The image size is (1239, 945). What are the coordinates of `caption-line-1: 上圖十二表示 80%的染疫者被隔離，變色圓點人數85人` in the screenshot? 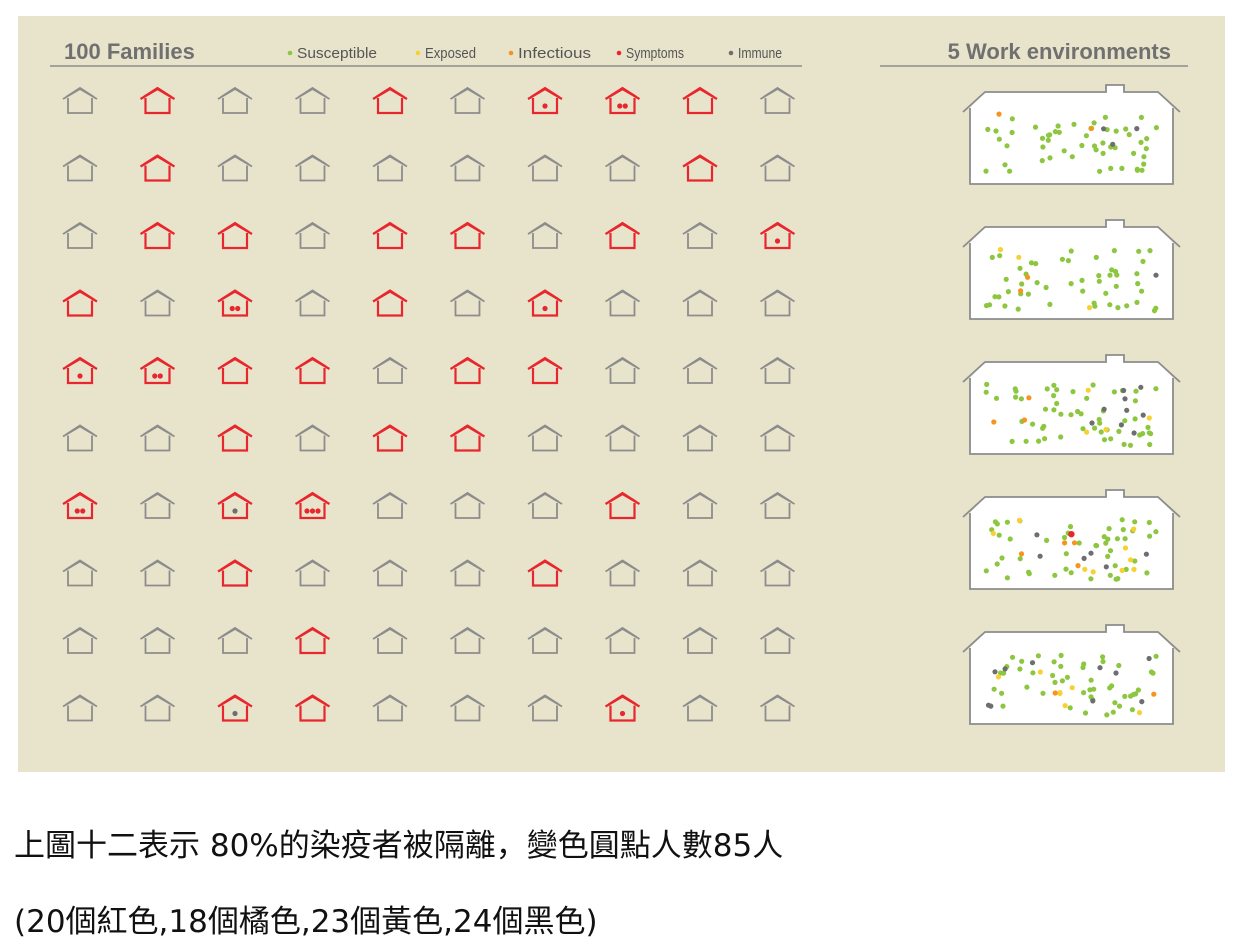 It's located at (399, 846).